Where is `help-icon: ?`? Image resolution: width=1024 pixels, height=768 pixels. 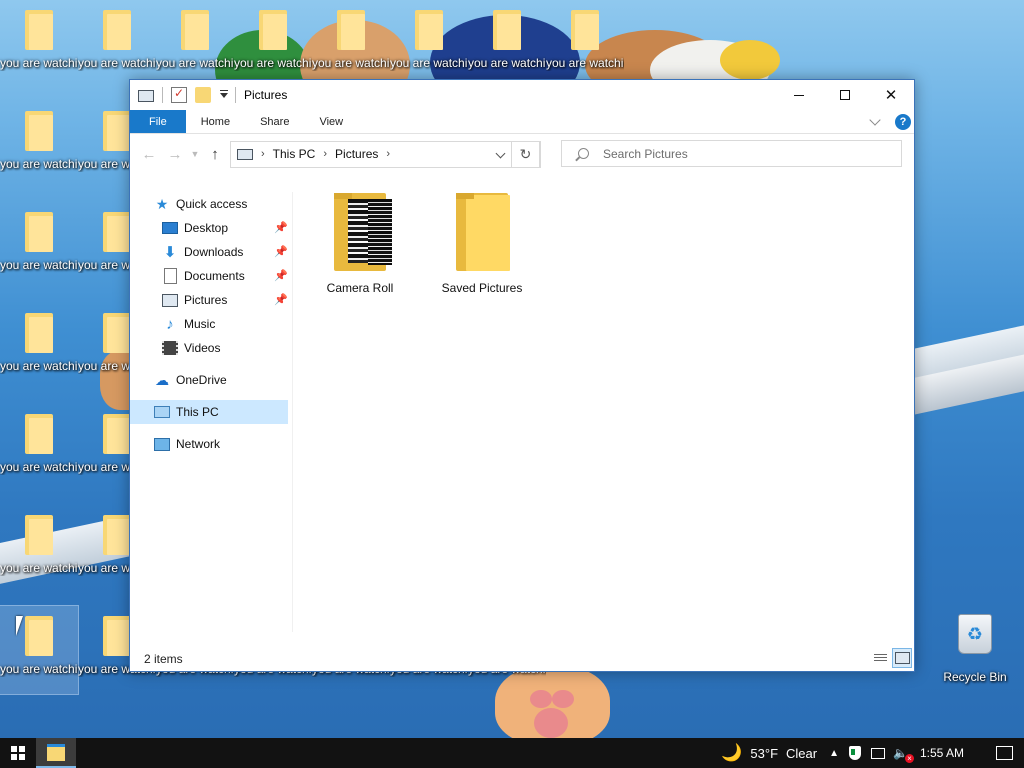
help-icon: ? is located at coordinates (903, 121).